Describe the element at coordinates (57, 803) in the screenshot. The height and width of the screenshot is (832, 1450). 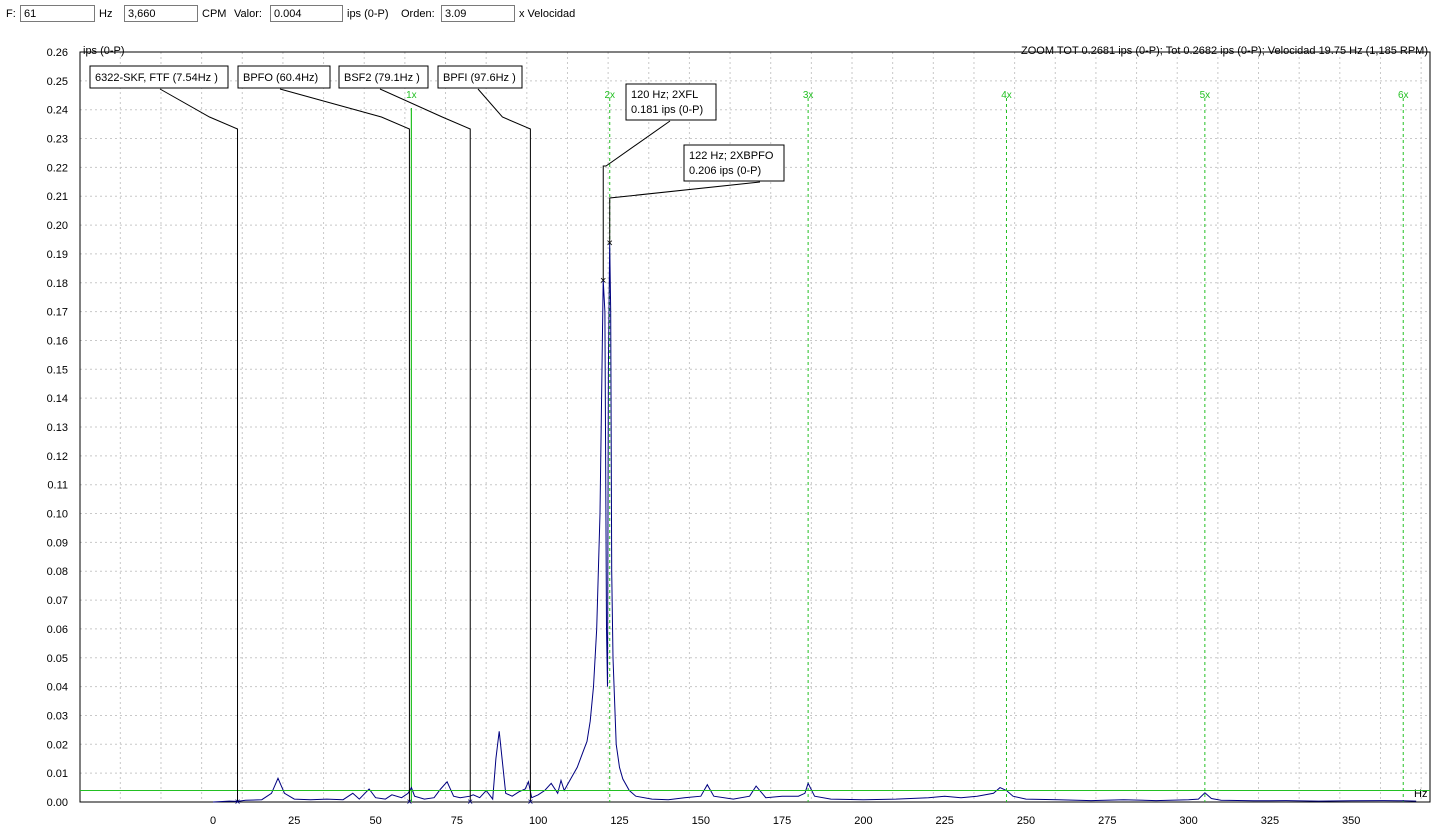
I see `y-tick-label: 0.00` at that location.